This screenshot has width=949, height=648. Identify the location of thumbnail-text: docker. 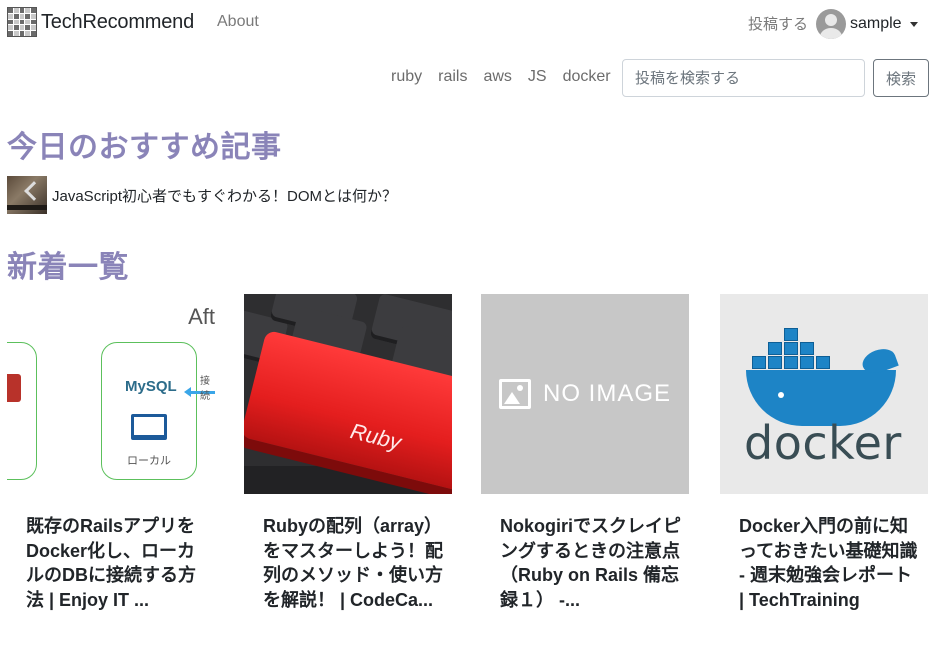
(823, 443).